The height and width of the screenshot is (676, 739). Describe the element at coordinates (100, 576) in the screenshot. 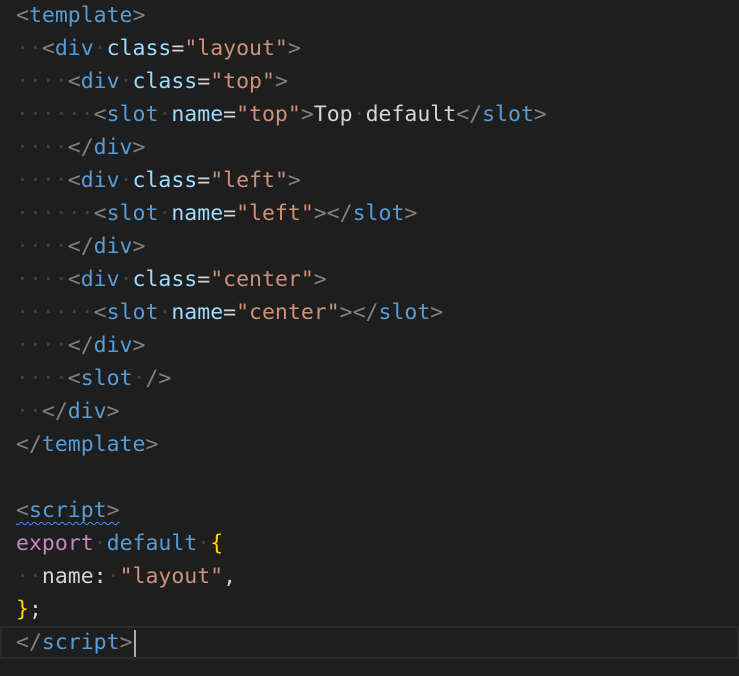

I see `punctuation: :` at that location.